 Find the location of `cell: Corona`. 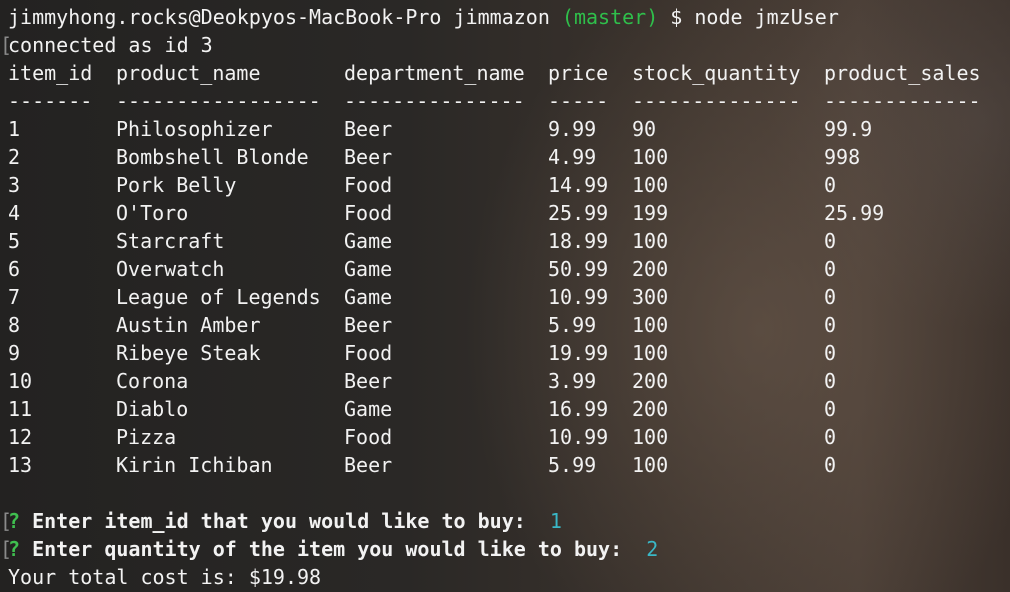

cell: Corona is located at coordinates (152, 381).